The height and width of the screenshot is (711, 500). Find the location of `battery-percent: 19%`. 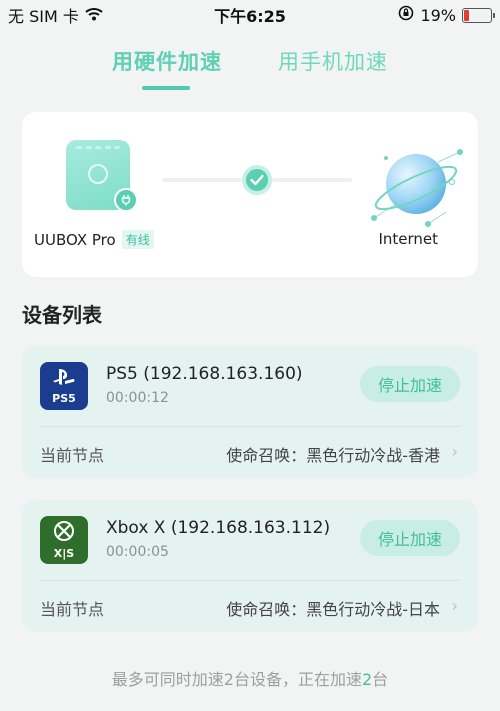

battery-percent: 19% is located at coordinates (438, 15).